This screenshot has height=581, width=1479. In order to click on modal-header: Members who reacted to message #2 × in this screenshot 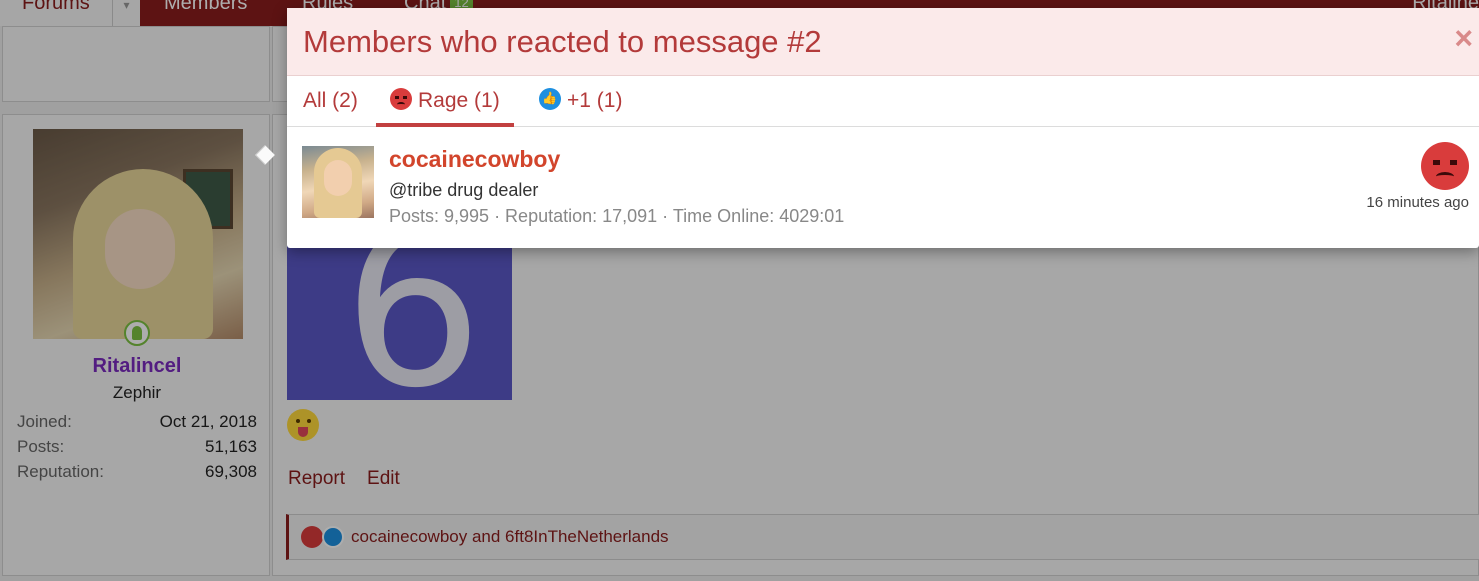, I will do `click(883, 42)`.